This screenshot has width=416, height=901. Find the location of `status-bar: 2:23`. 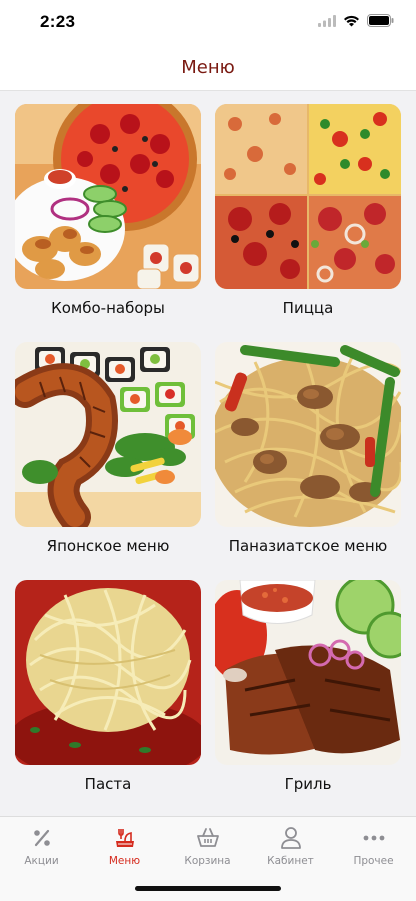

status-bar: 2:23 is located at coordinates (208, 22).